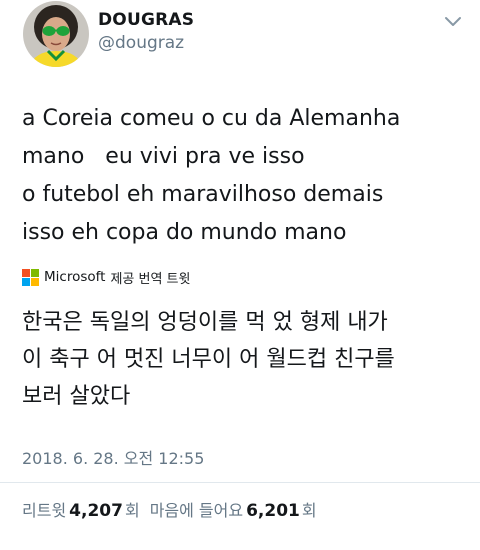  I want to click on translate-tweet-link: Microsoft 제공 번역 트윗, so click(106, 277).